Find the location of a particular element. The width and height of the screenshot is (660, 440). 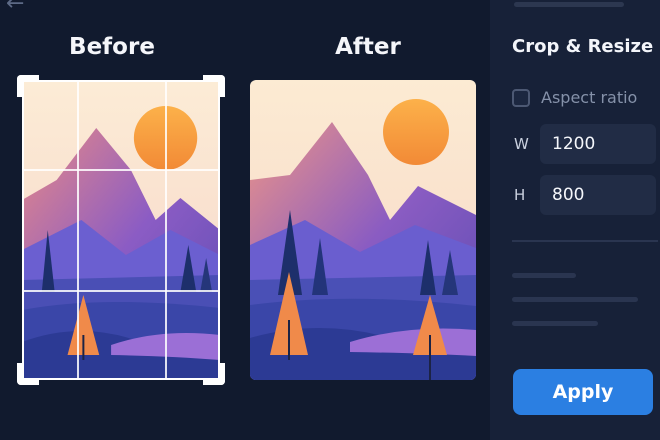

apply-button: Apply is located at coordinates (583, 392).